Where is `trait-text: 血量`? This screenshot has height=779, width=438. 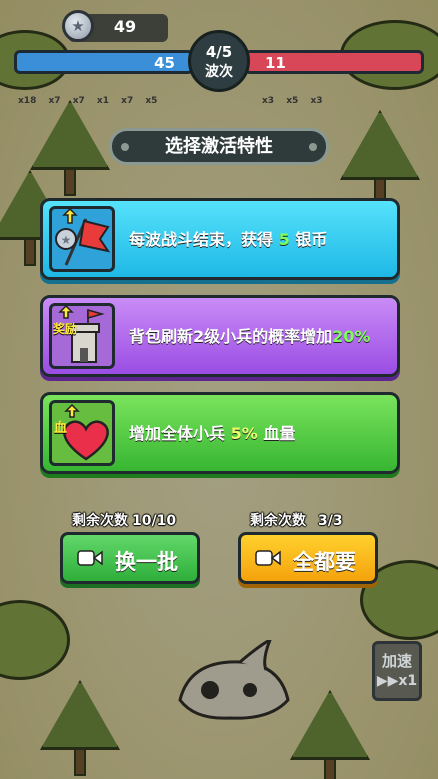
trait-text: 血量 is located at coordinates (279, 433).